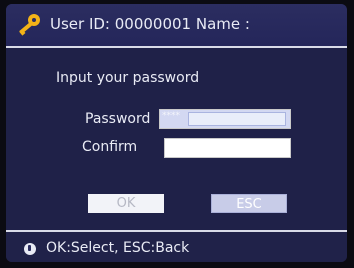  I want to click on header-title: User ID: 00000001 Name :, so click(150, 24).